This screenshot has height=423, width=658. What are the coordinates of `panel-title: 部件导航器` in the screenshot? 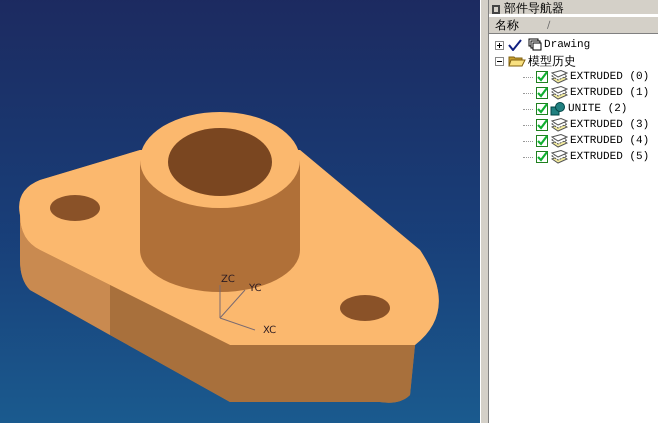 It's located at (534, 8).